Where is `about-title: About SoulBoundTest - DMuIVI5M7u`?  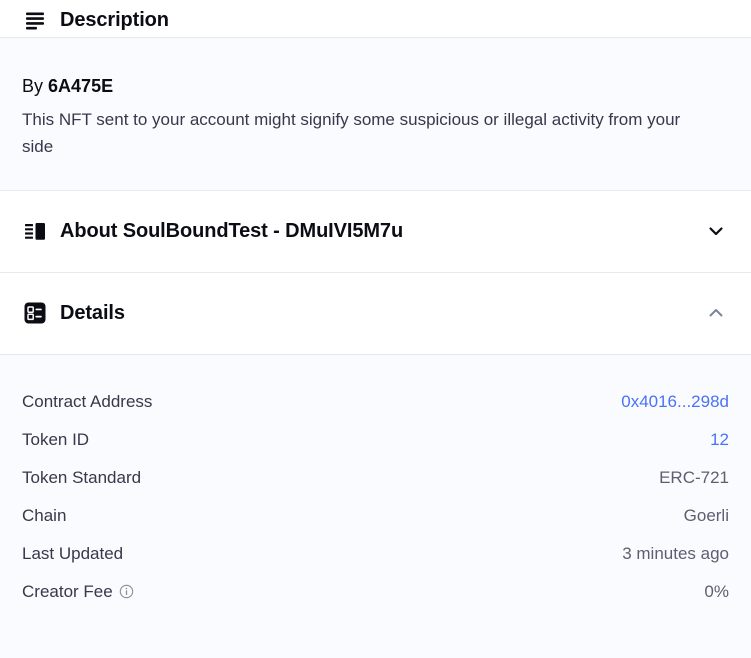 about-title: About SoulBoundTest - DMuIVI5M7u is located at coordinates (232, 231).